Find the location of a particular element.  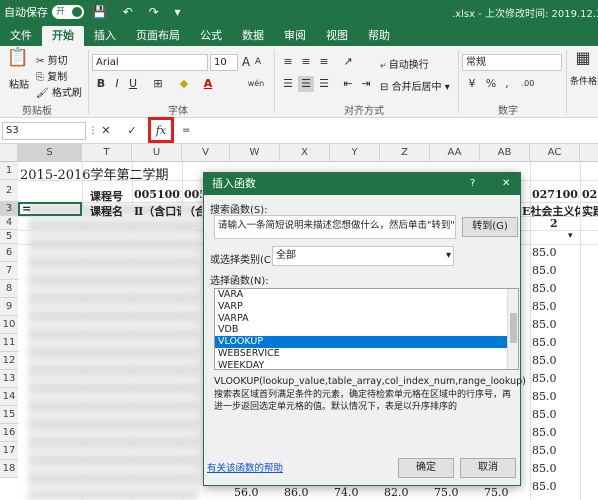

font-size-select: 10 is located at coordinates (224, 62).